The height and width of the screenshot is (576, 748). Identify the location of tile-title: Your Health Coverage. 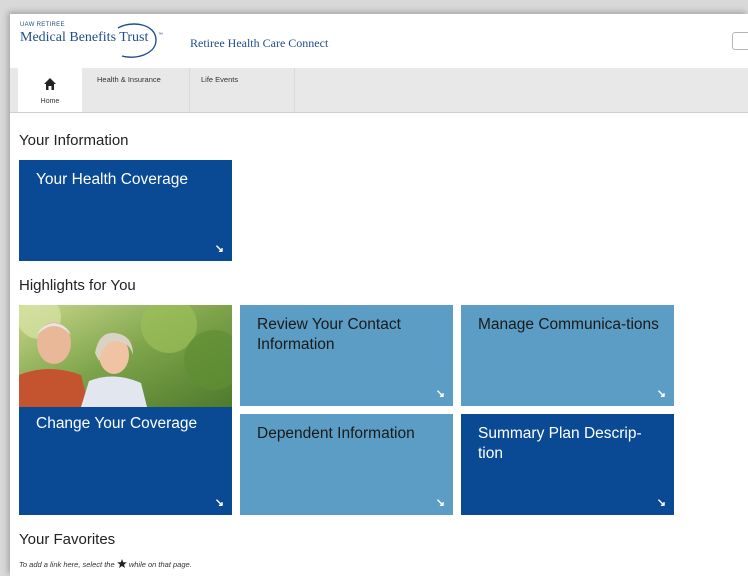
(112, 179).